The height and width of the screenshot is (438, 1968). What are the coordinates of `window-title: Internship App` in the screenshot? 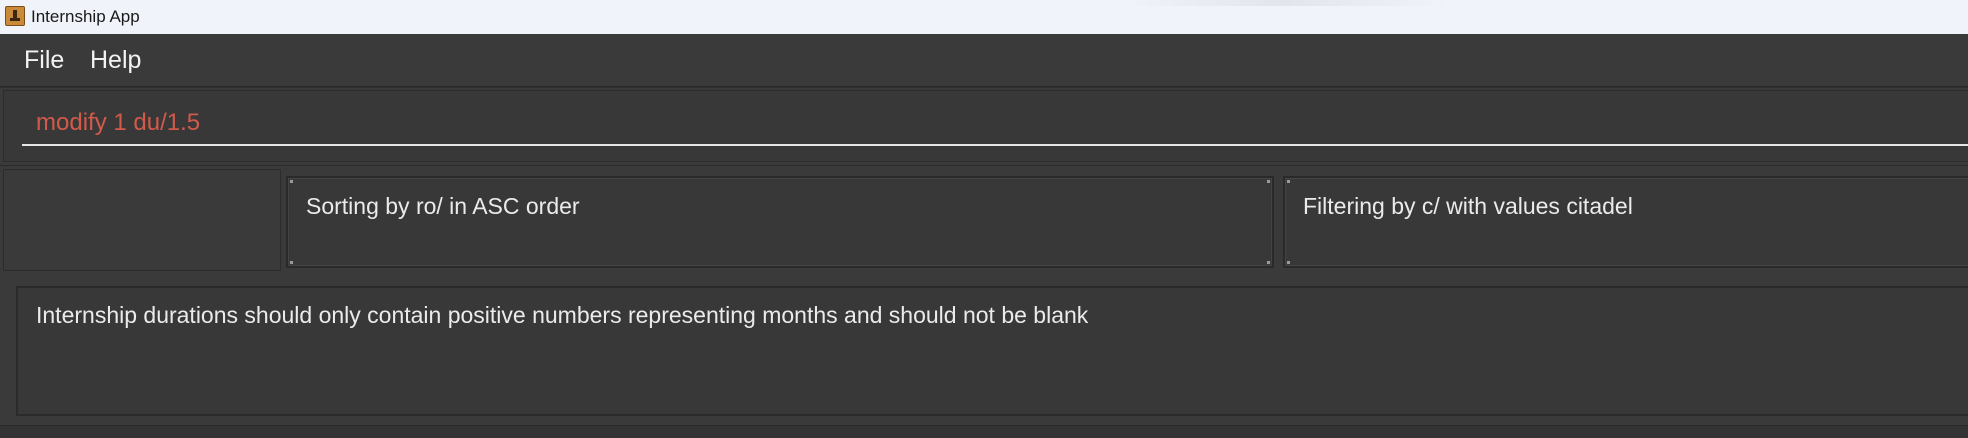 It's located at (85, 16).